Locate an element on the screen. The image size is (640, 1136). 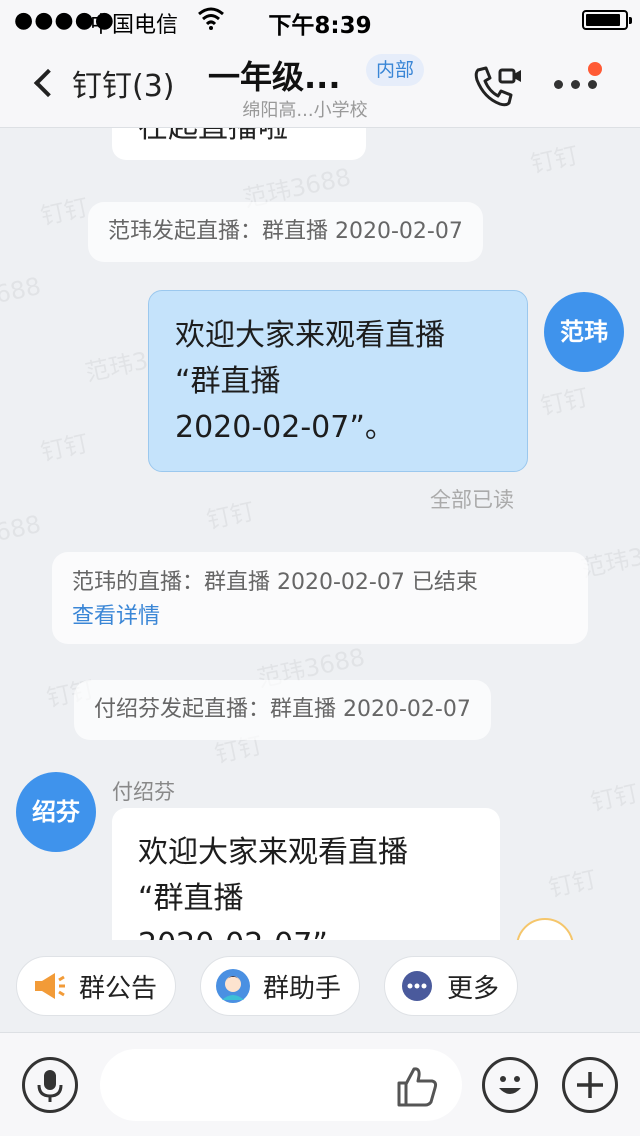
ellipsis-circle-icon is located at coordinates (417, 986).